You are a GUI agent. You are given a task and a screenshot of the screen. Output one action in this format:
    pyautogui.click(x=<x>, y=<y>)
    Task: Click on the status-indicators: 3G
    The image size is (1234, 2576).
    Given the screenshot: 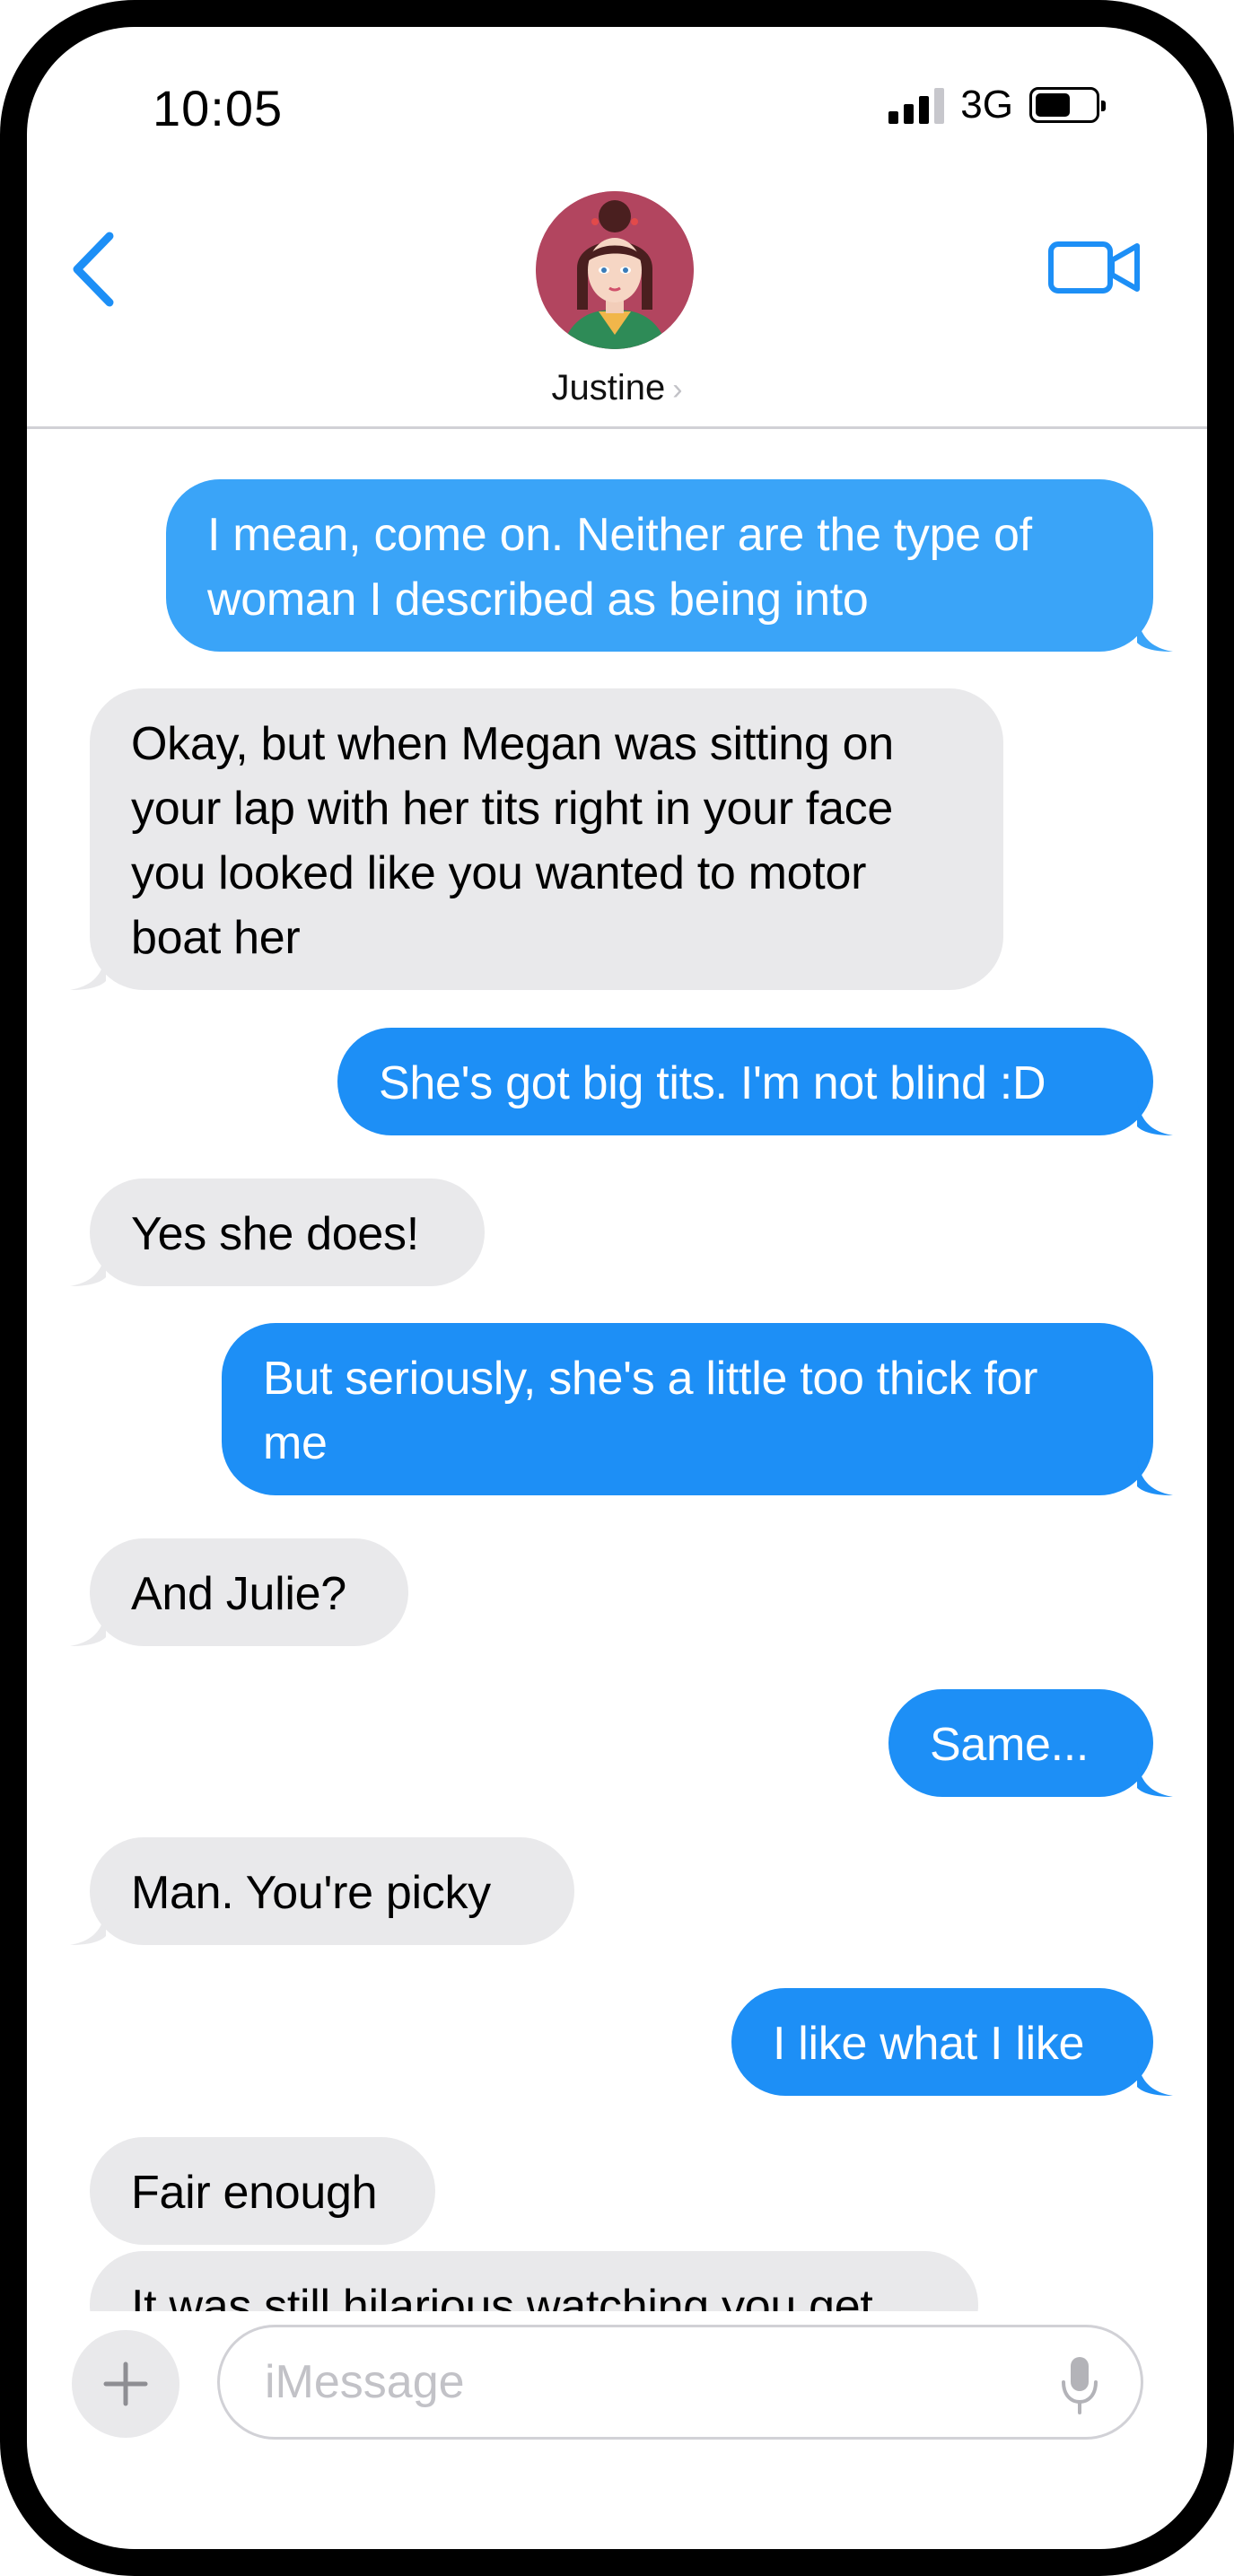 What is the action you would take?
    pyautogui.click(x=997, y=105)
    